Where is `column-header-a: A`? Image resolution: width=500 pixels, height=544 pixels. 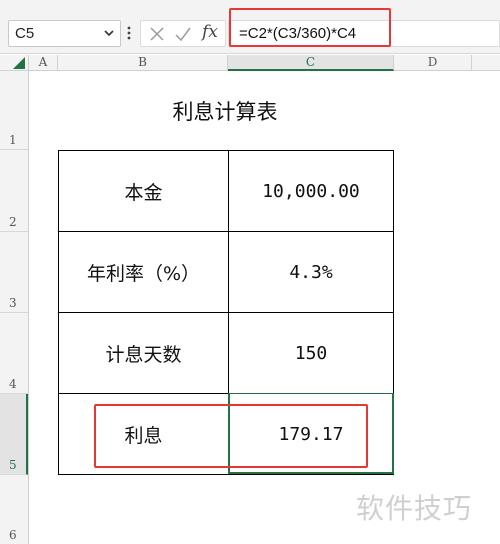 column-header-a: A is located at coordinates (43, 63).